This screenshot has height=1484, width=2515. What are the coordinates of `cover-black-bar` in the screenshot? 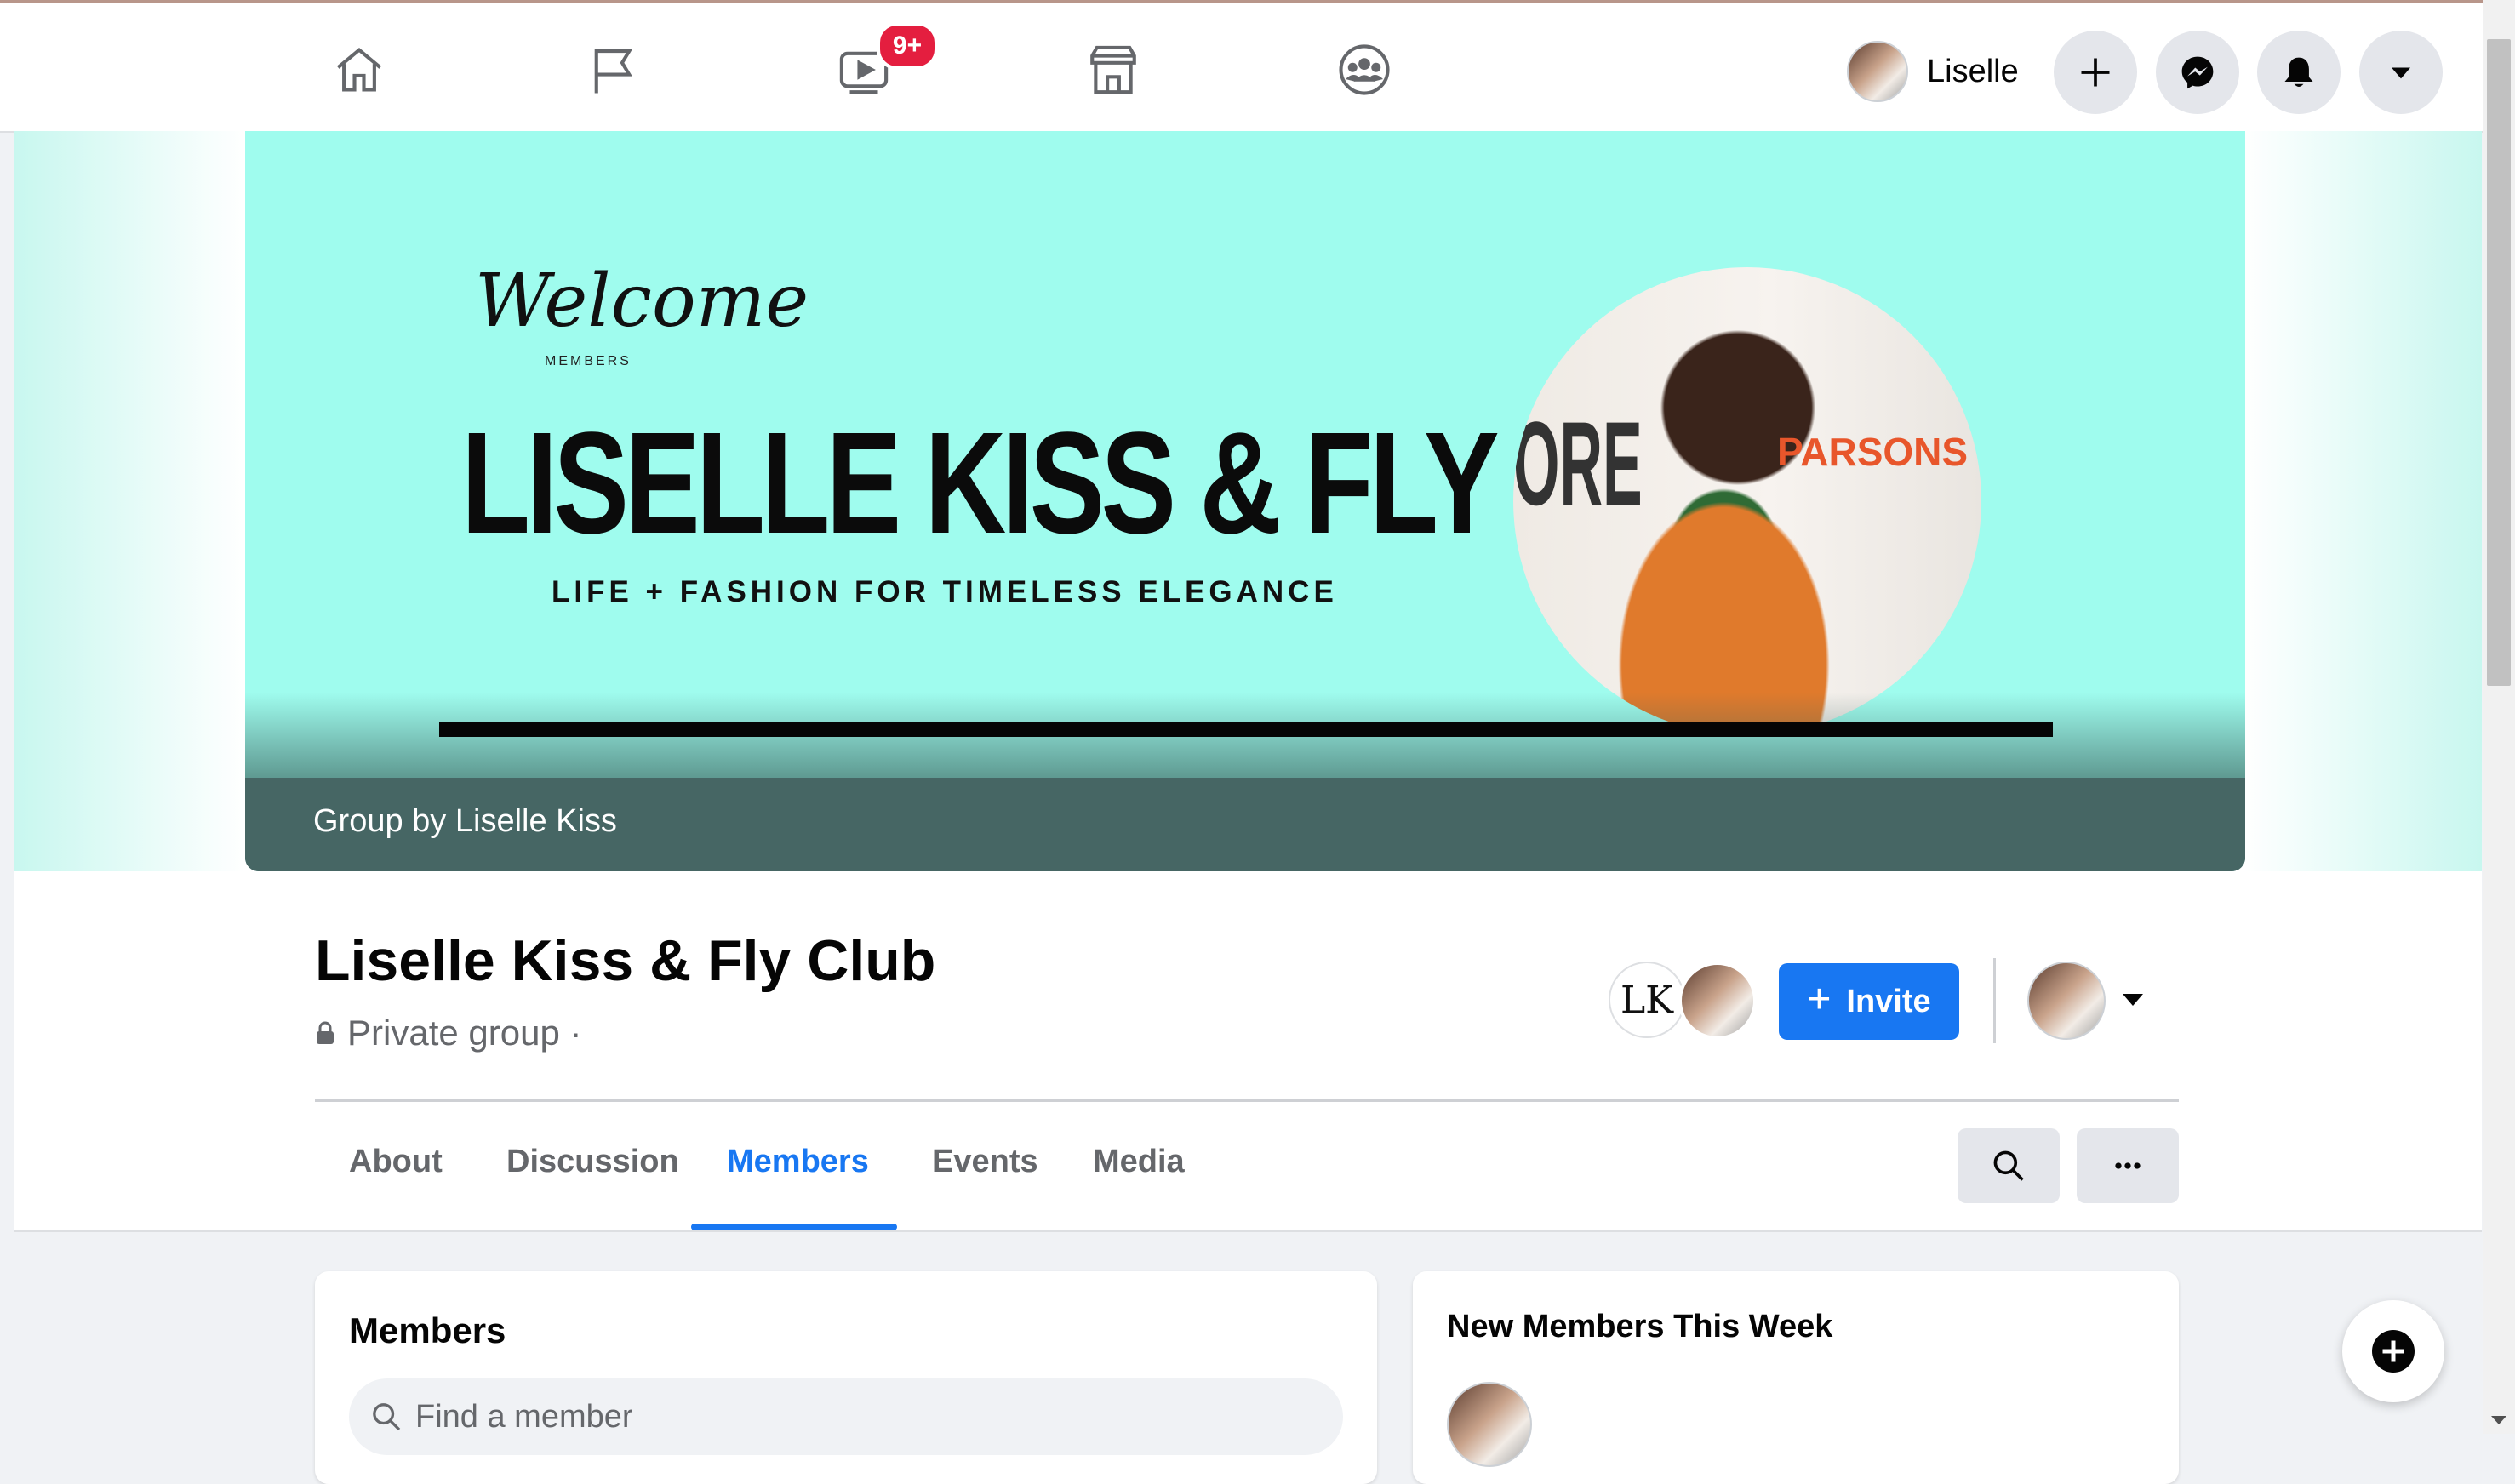 It's located at (1246, 729).